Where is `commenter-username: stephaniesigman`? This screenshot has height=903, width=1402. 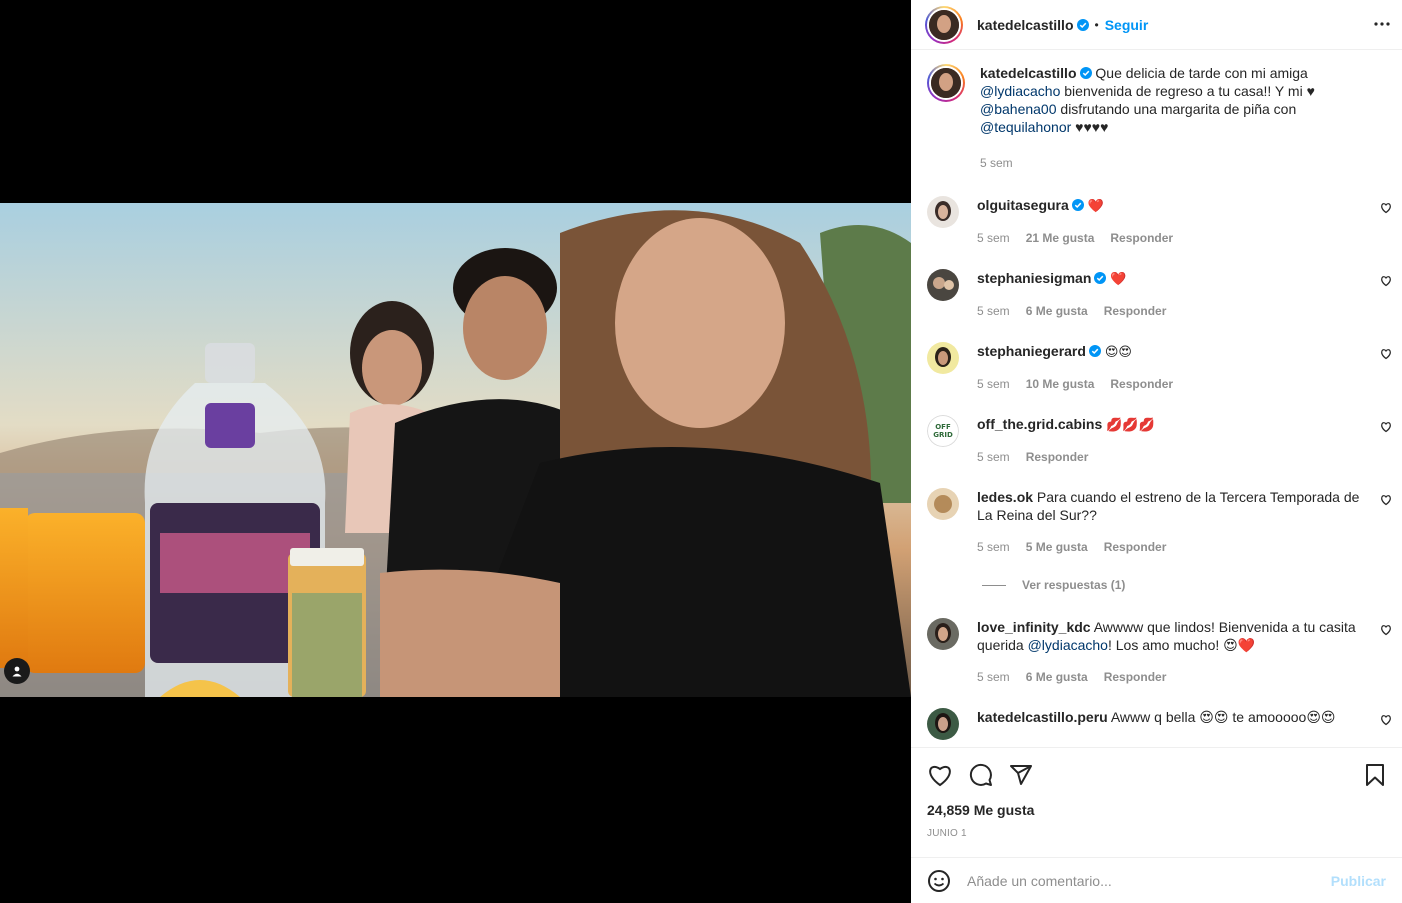 commenter-username: stephaniesigman is located at coordinates (1034, 278).